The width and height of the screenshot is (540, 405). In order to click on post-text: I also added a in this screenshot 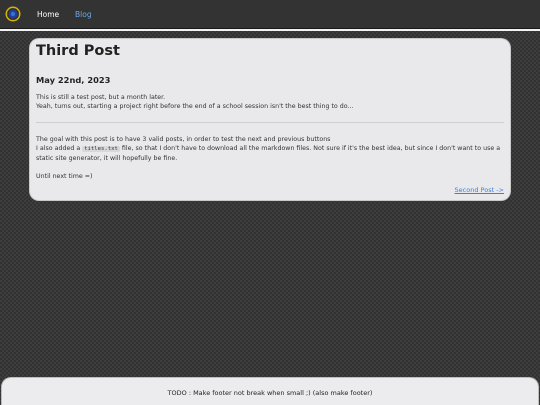, I will do `click(59, 148)`.